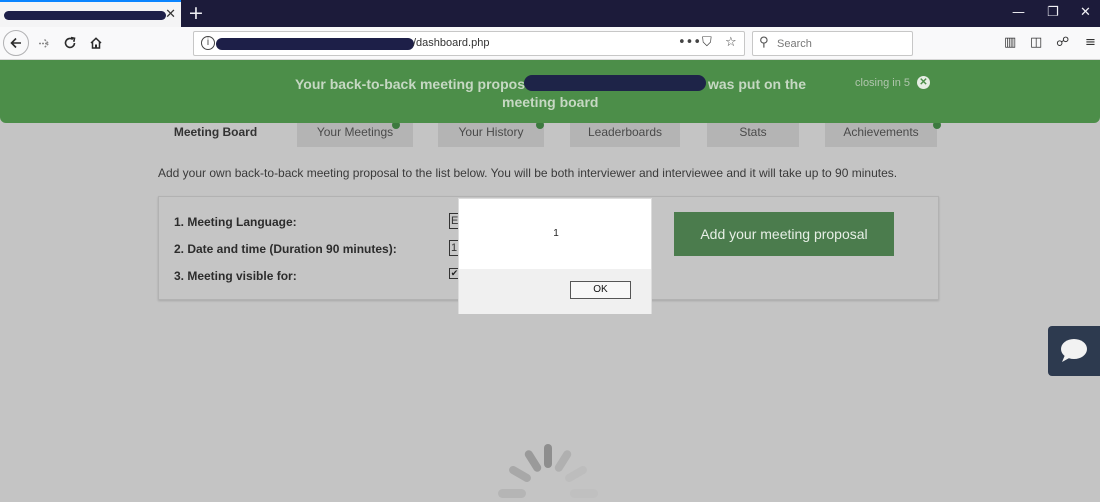 The width and height of the screenshot is (1100, 502). I want to click on banner-message-start: Your back-to-back meeting proposal, so click(416, 84).